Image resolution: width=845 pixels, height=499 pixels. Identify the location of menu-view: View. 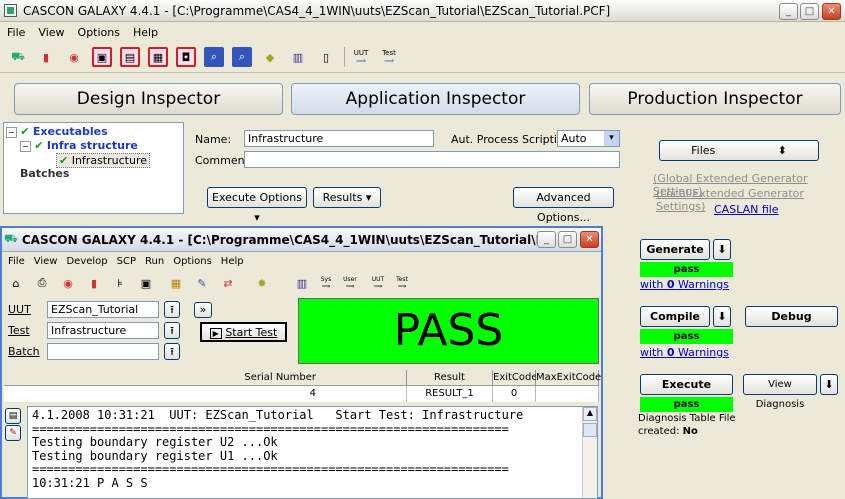
(51, 32).